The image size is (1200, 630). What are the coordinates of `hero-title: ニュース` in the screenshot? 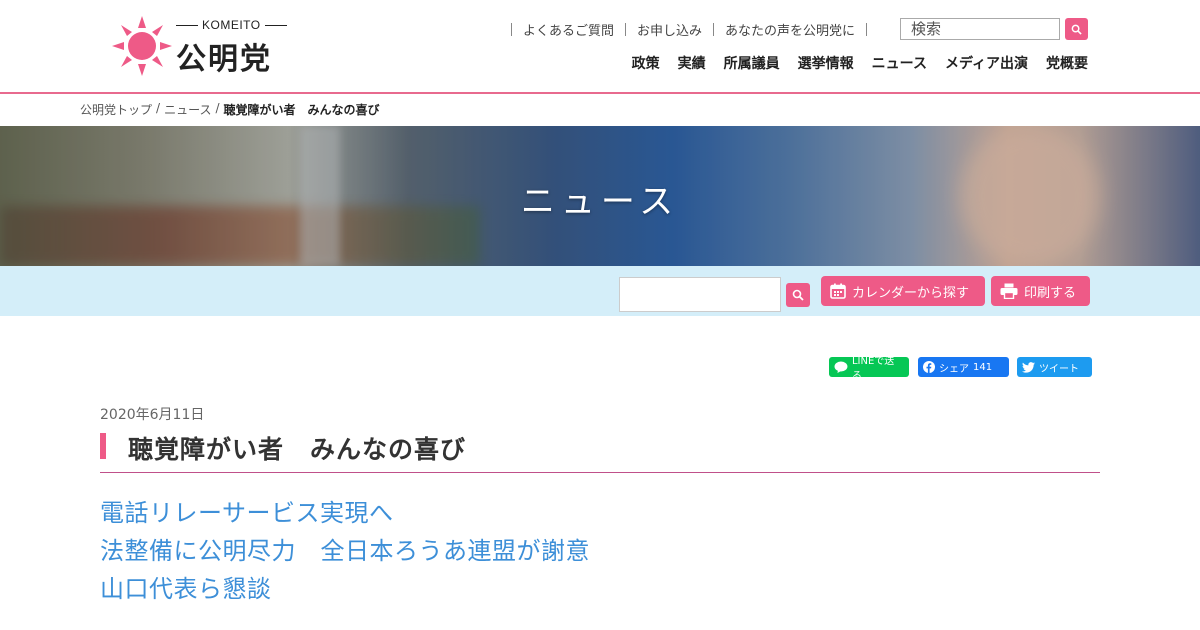 It's located at (600, 202).